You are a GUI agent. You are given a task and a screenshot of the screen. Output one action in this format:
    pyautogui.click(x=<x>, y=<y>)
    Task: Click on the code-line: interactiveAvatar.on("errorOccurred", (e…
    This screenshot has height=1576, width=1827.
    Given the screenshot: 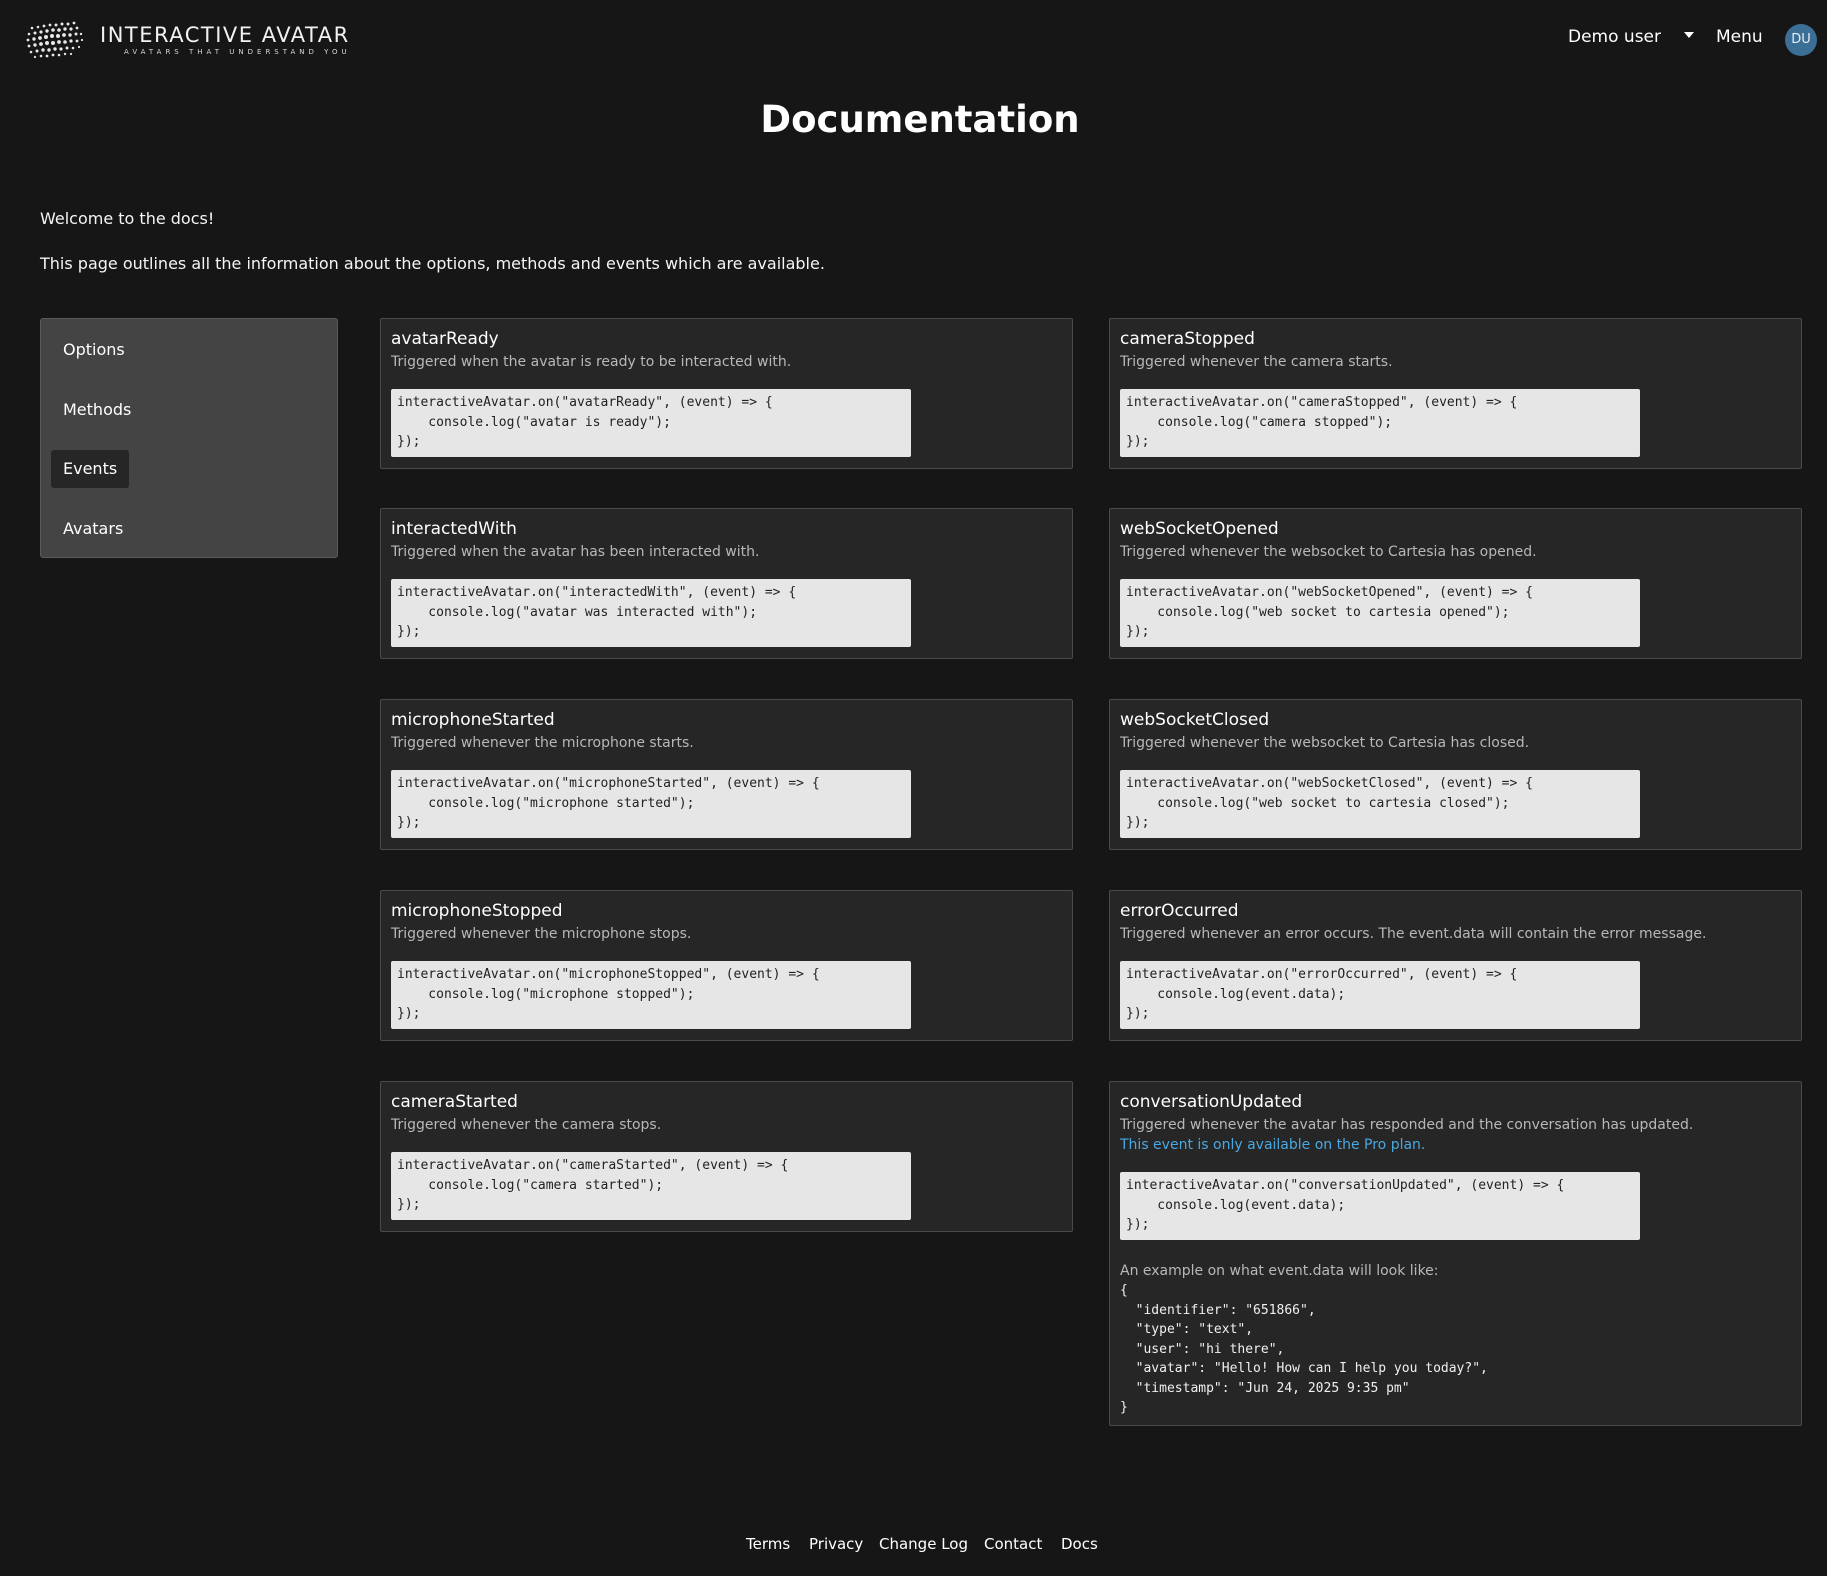 What is the action you would take?
    pyautogui.click(x=1322, y=974)
    